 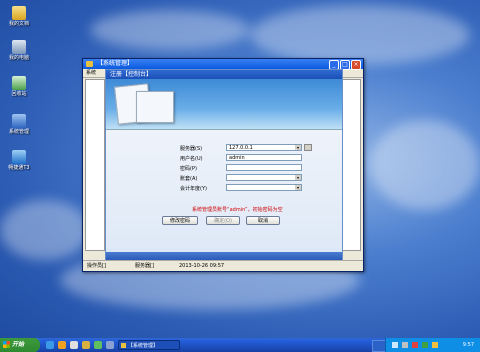 What do you see at coordinates (74, 345) in the screenshot?
I see `quicklaunch-browser-icon` at bounding box center [74, 345].